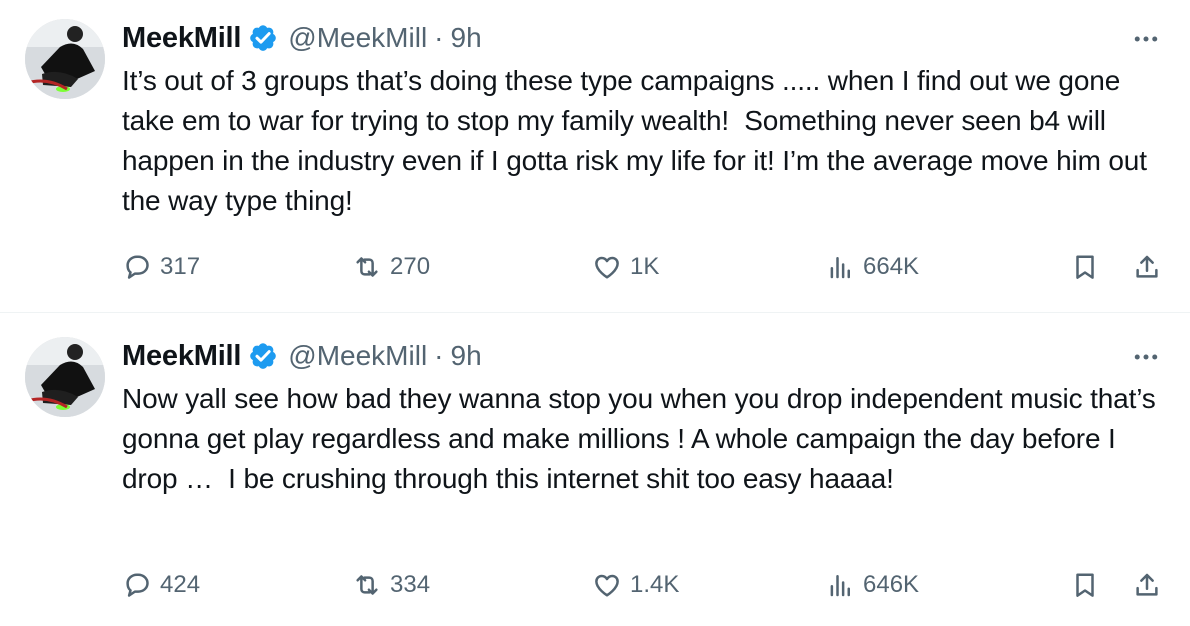  I want to click on tweet-actions: 424 334 1.4K 646K, so click(642, 585).